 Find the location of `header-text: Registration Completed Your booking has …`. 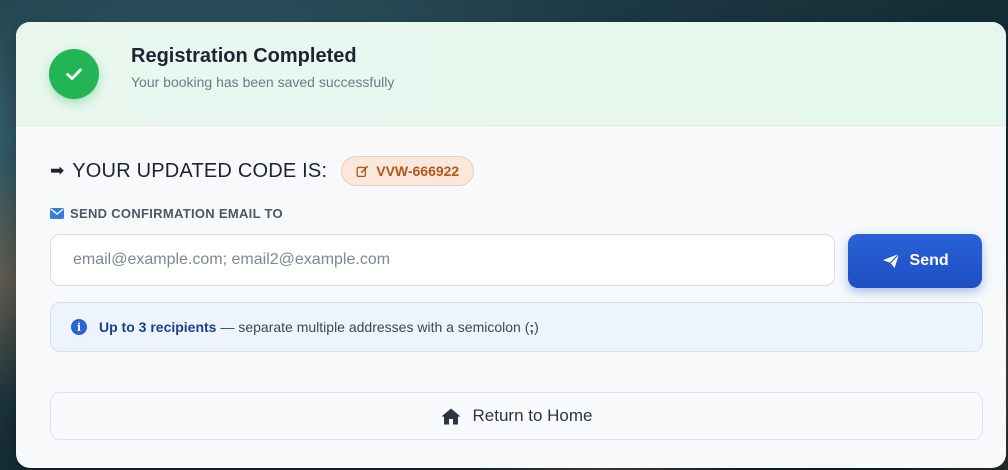

header-text: Registration Completed Your booking has … is located at coordinates (262, 67).